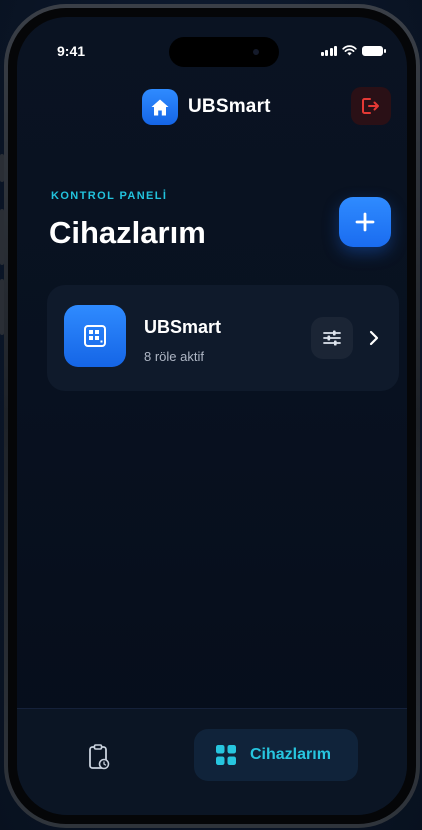  I want to click on sliders-icon, so click(332, 338).